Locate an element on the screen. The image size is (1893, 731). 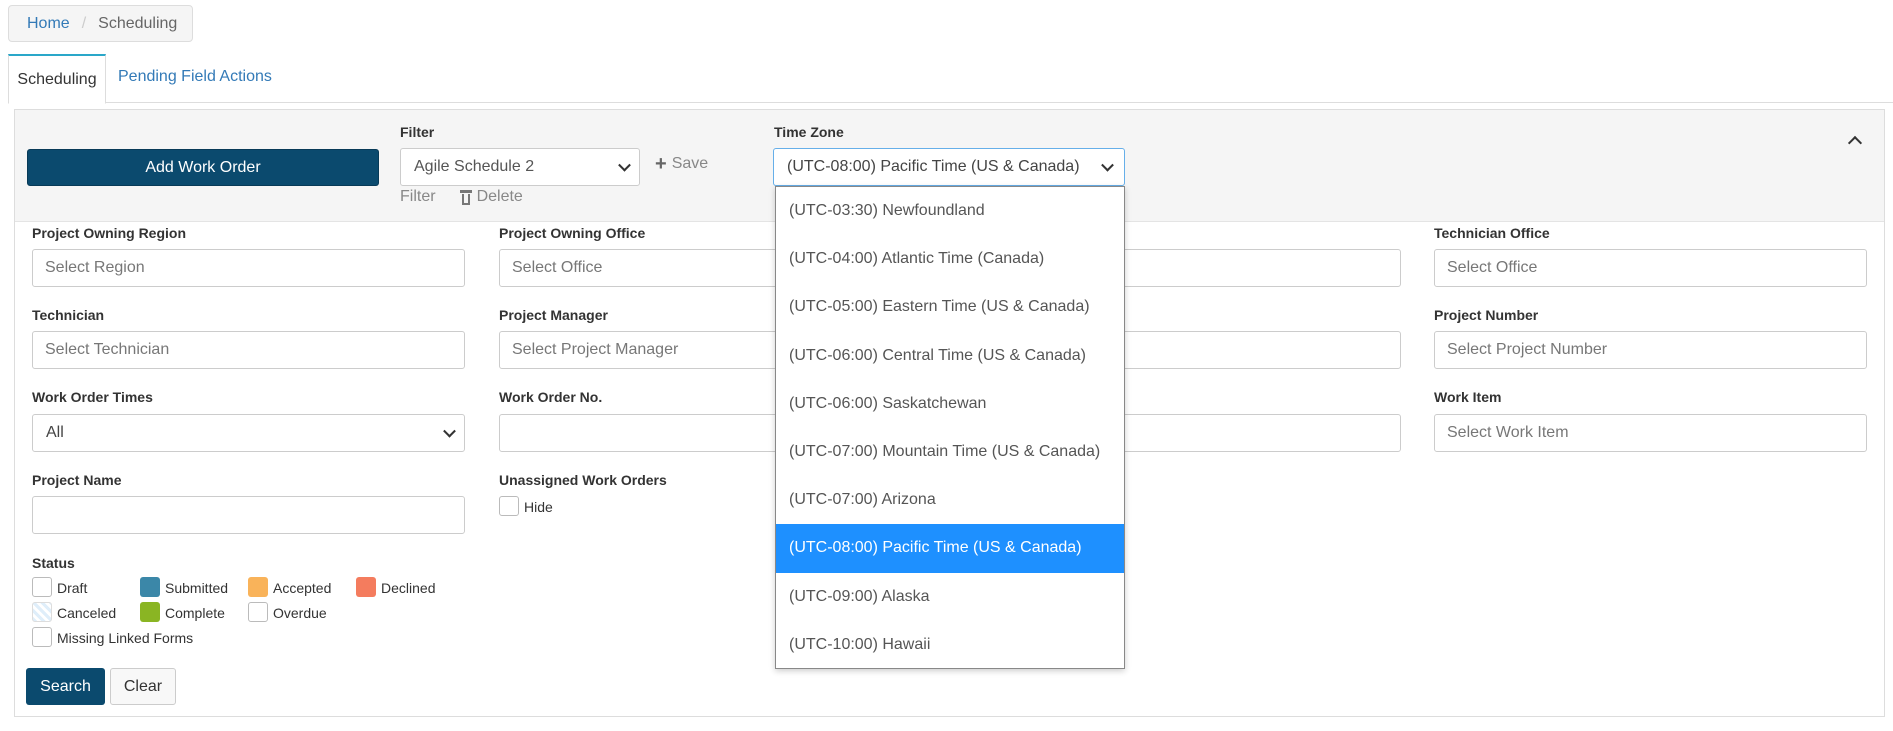
timezone-option: (UTC-09:00) Alaska is located at coordinates (950, 597).